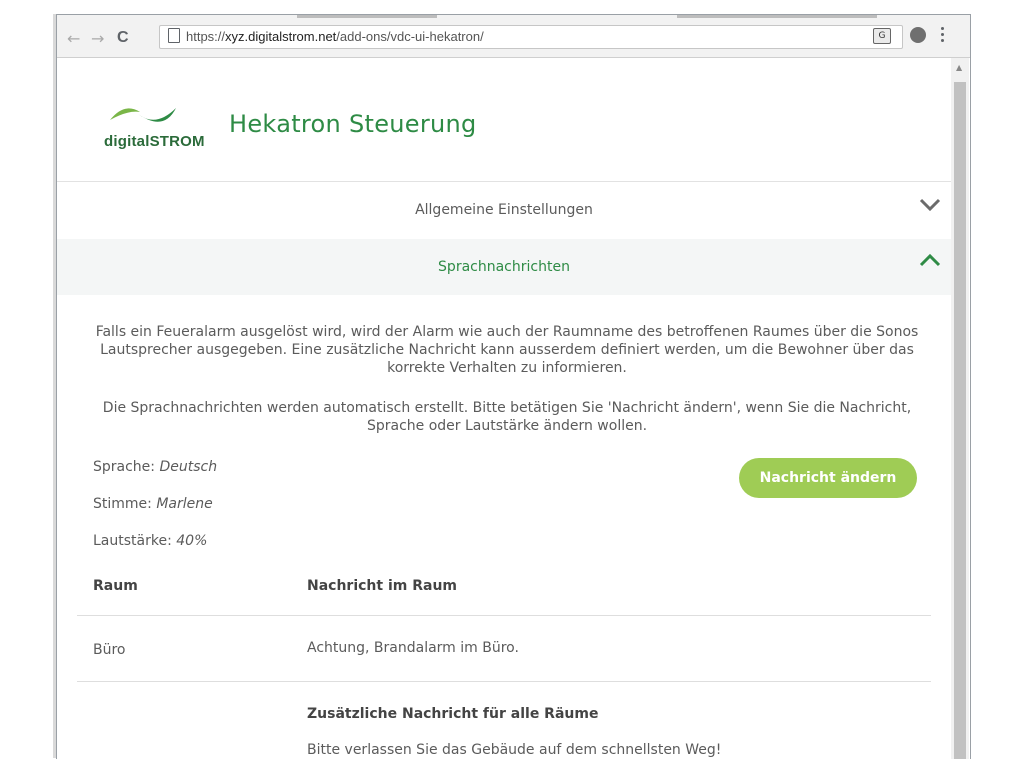 The width and height of the screenshot is (1019, 759). What do you see at coordinates (97, 38) in the screenshot?
I see `forward-icon: →` at bounding box center [97, 38].